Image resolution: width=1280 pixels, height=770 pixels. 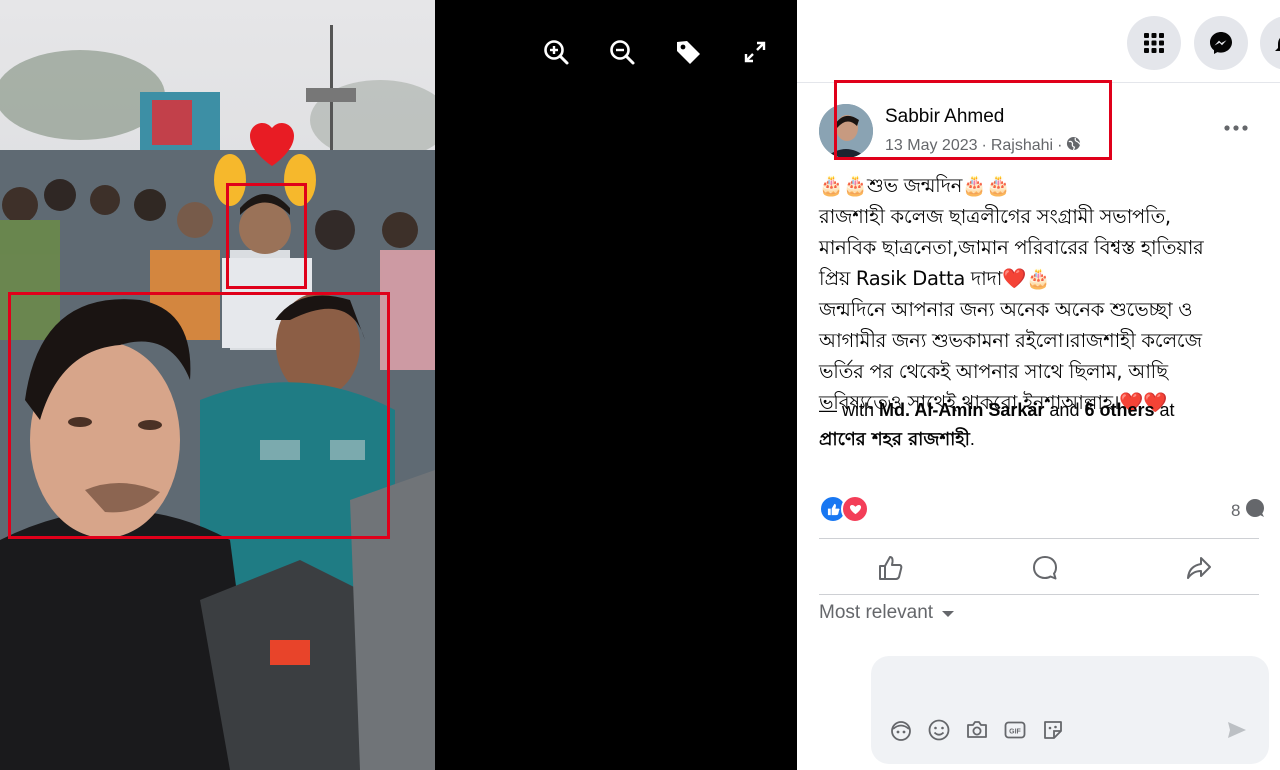 What do you see at coordinates (1039, 538) in the screenshot?
I see `reactions-divider` at bounding box center [1039, 538].